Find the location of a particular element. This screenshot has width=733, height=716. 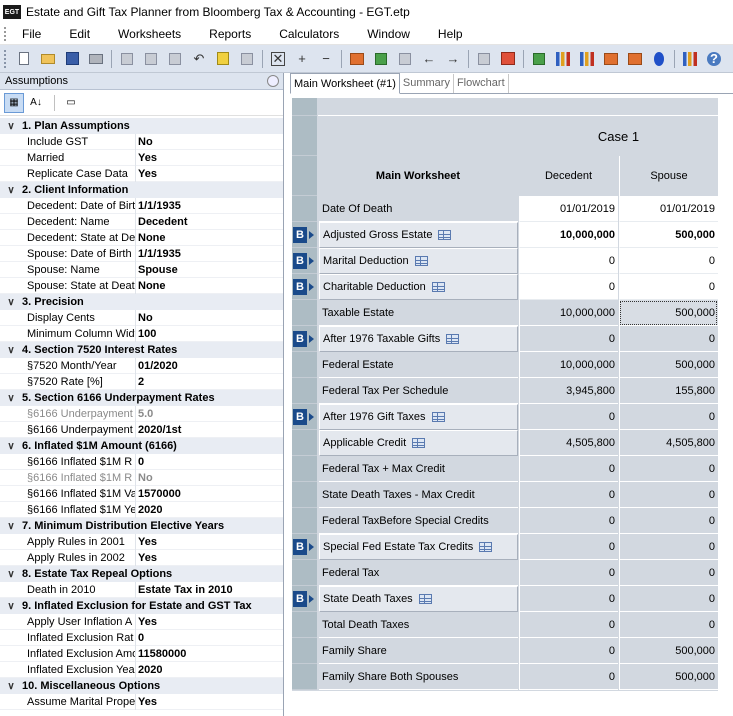

cell-decedent: 4,505,800 is located at coordinates (568, 443).